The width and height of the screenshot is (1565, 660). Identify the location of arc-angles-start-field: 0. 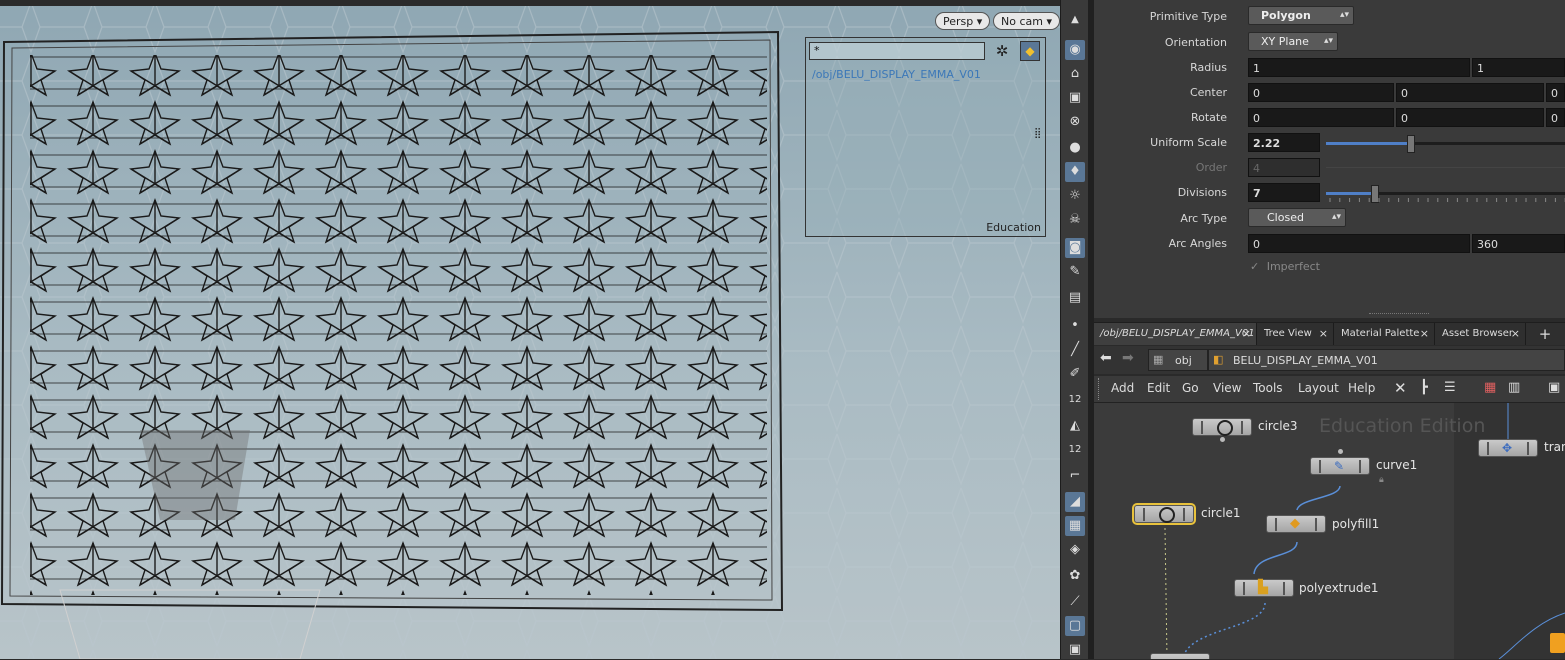
(1359, 243).